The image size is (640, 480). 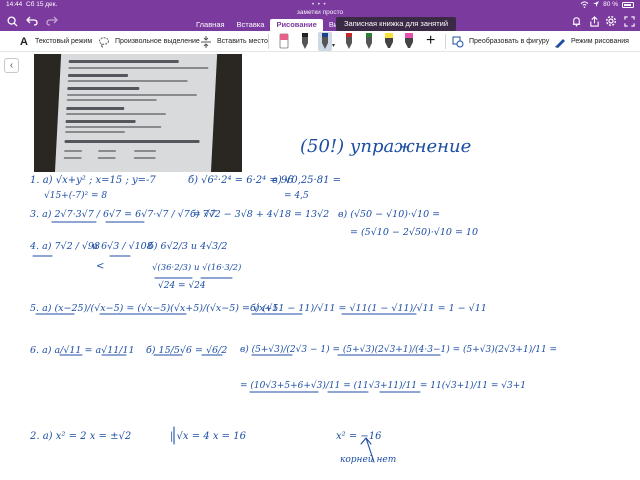 What do you see at coordinates (251, 25) in the screenshot?
I see `tab-insert: Вставка` at bounding box center [251, 25].